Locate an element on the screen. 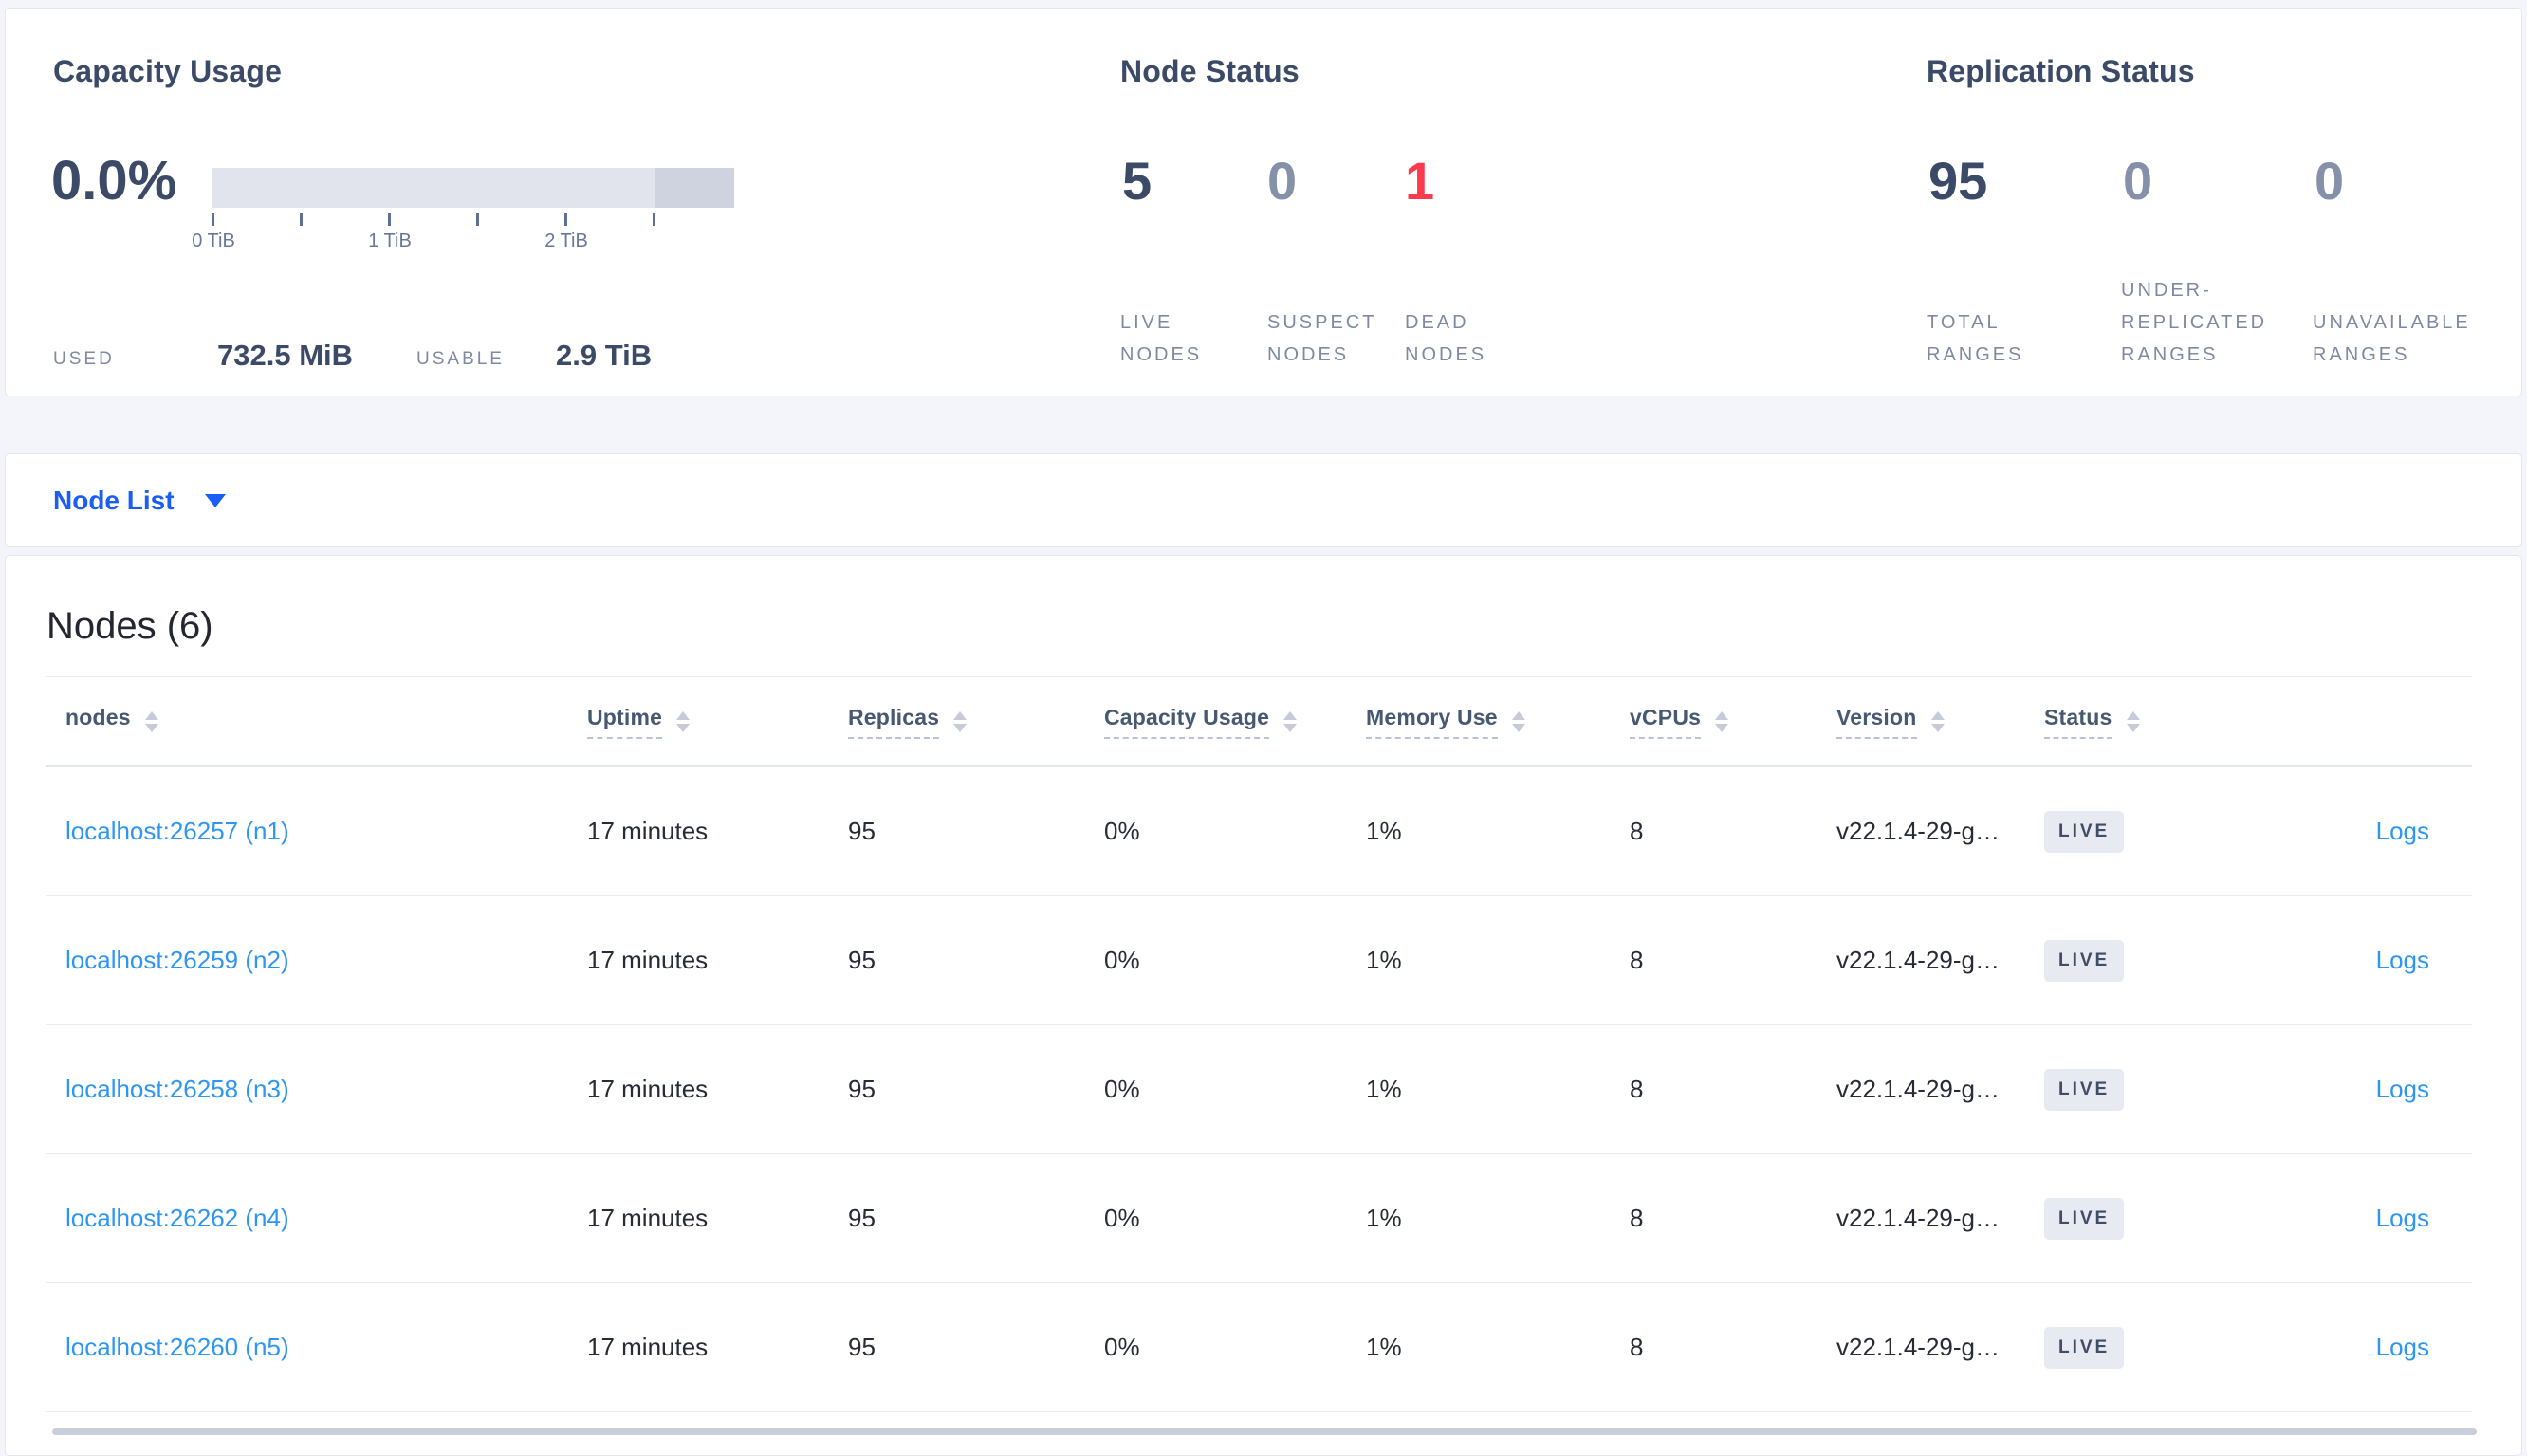 The width and height of the screenshot is (2527, 1456). capacity-bar-usable-segment is located at coordinates (433, 188).